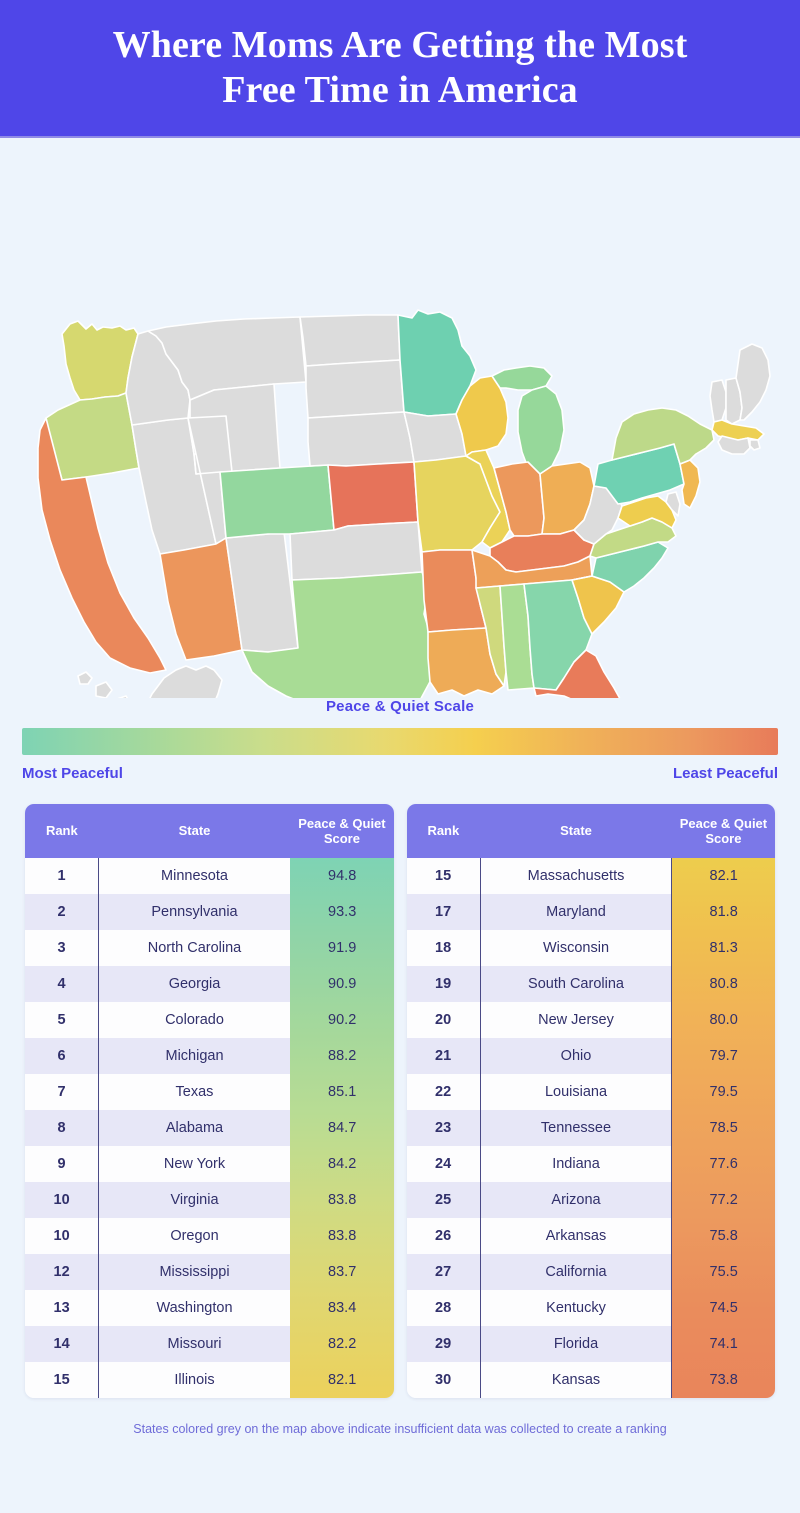 This screenshot has width=800, height=1513. I want to click on cell-rank: 18, so click(443, 948).